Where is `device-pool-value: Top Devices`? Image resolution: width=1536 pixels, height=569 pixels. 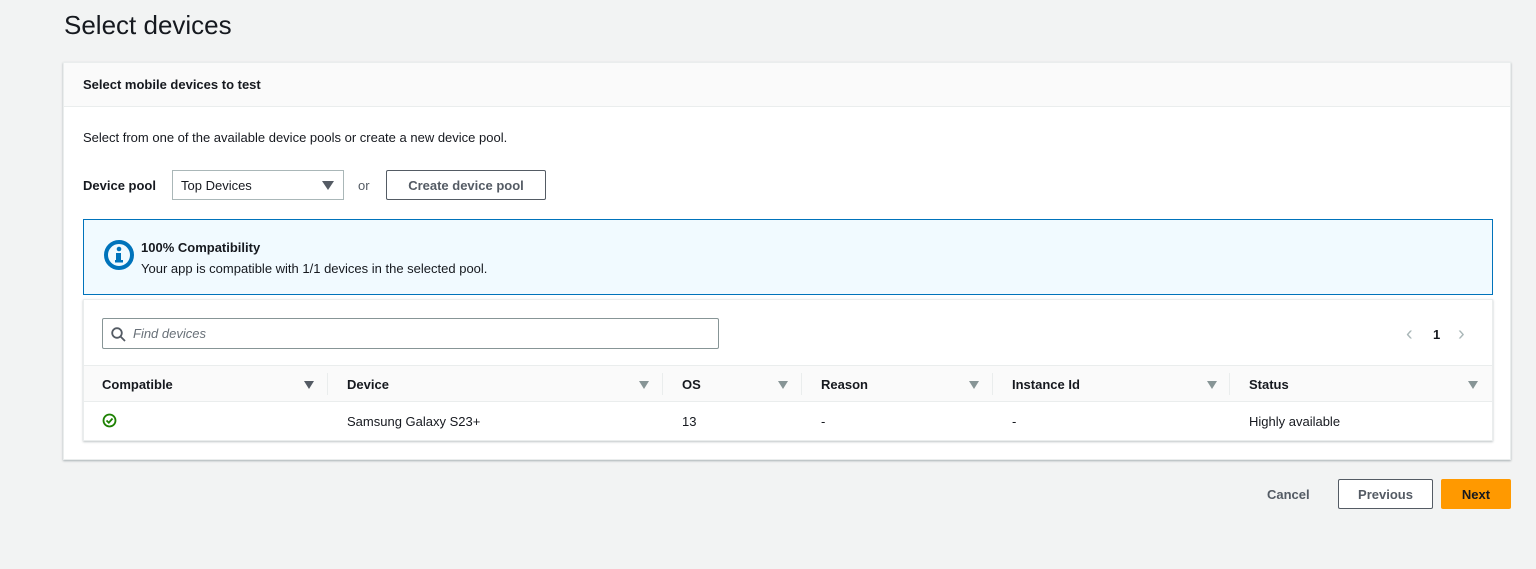 device-pool-value: Top Devices is located at coordinates (216, 185).